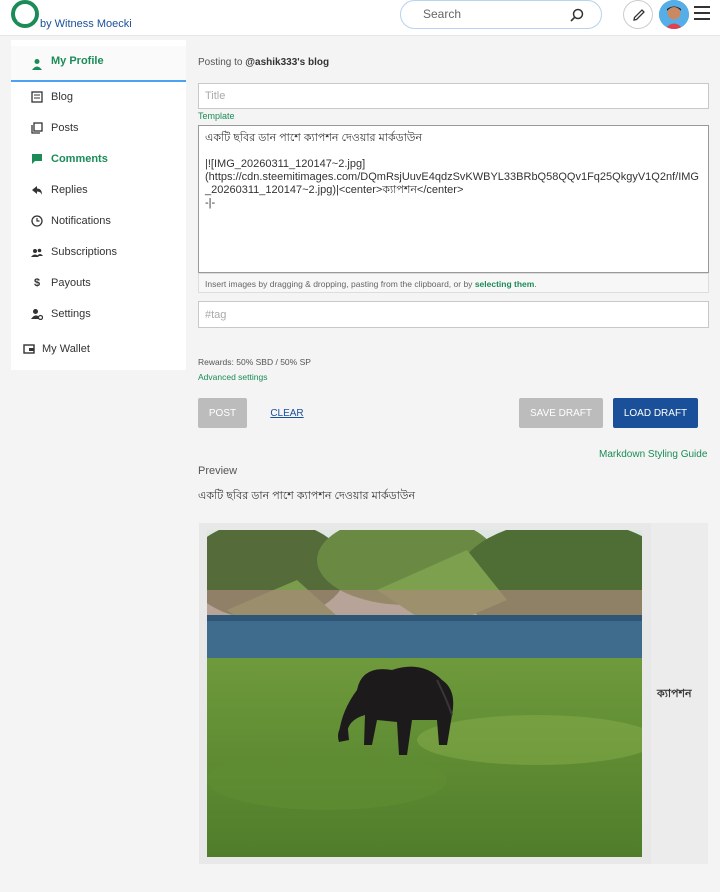  What do you see at coordinates (98, 190) in the screenshot?
I see `sidebar-item-replies: Replies` at bounding box center [98, 190].